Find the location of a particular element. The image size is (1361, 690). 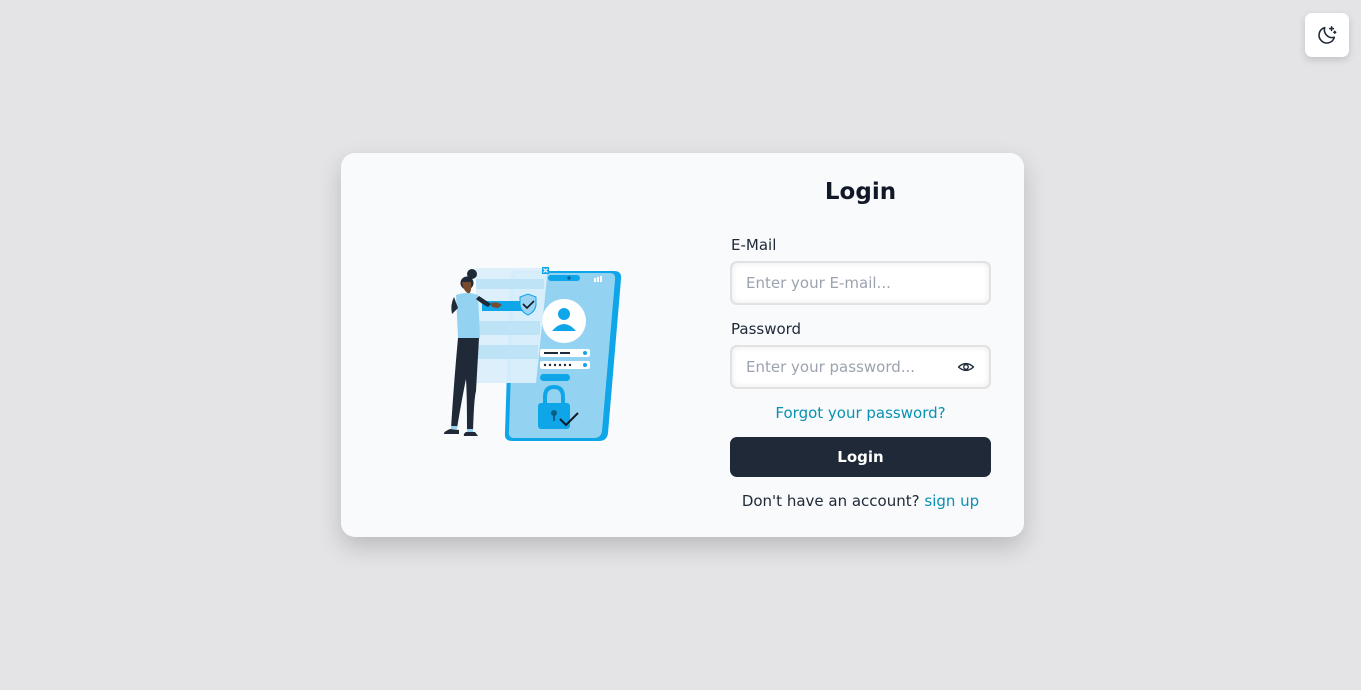

password-field-wrapper is located at coordinates (860, 367).